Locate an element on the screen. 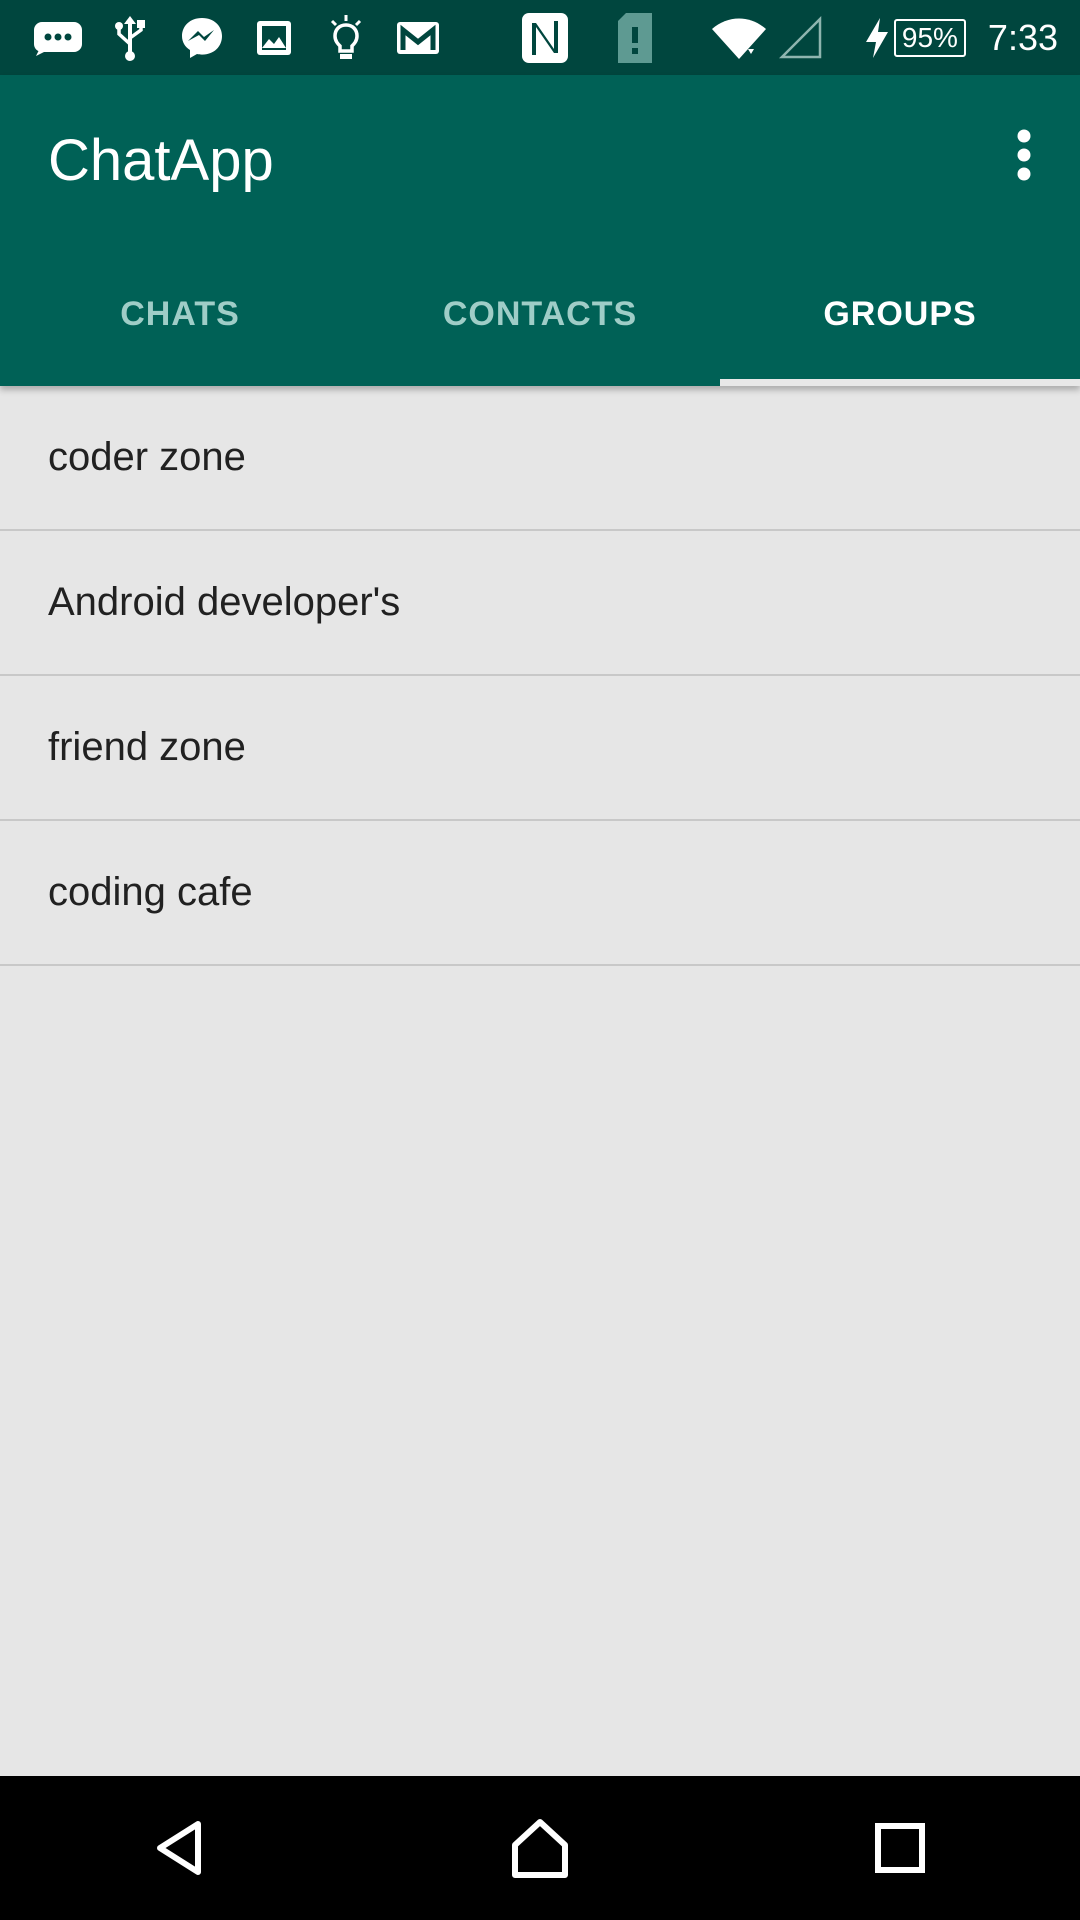 This screenshot has width=1080, height=1920. tab-label: CHATS is located at coordinates (180, 313).